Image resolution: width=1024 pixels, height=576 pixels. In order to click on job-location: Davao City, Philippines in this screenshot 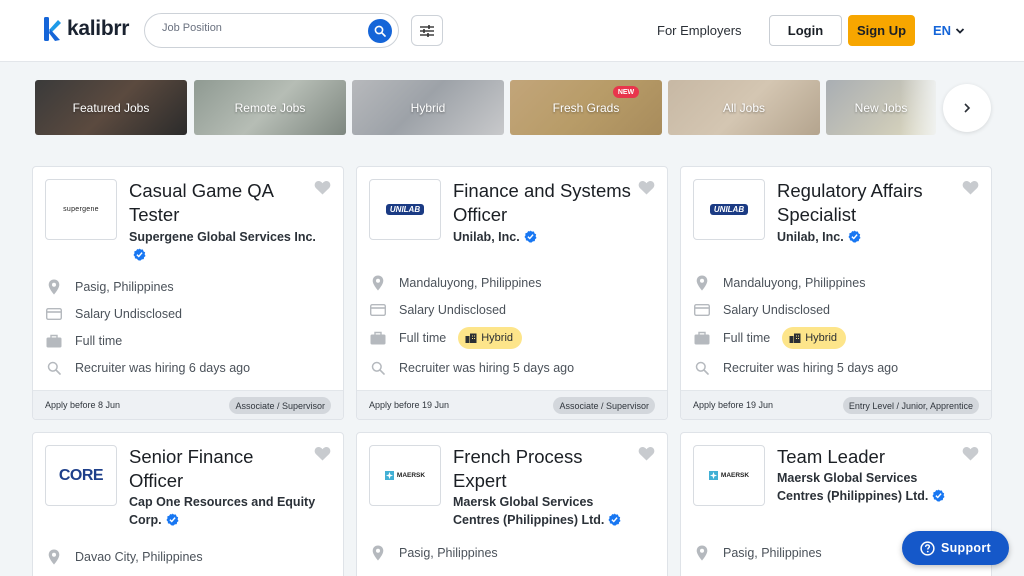, I will do `click(139, 557)`.